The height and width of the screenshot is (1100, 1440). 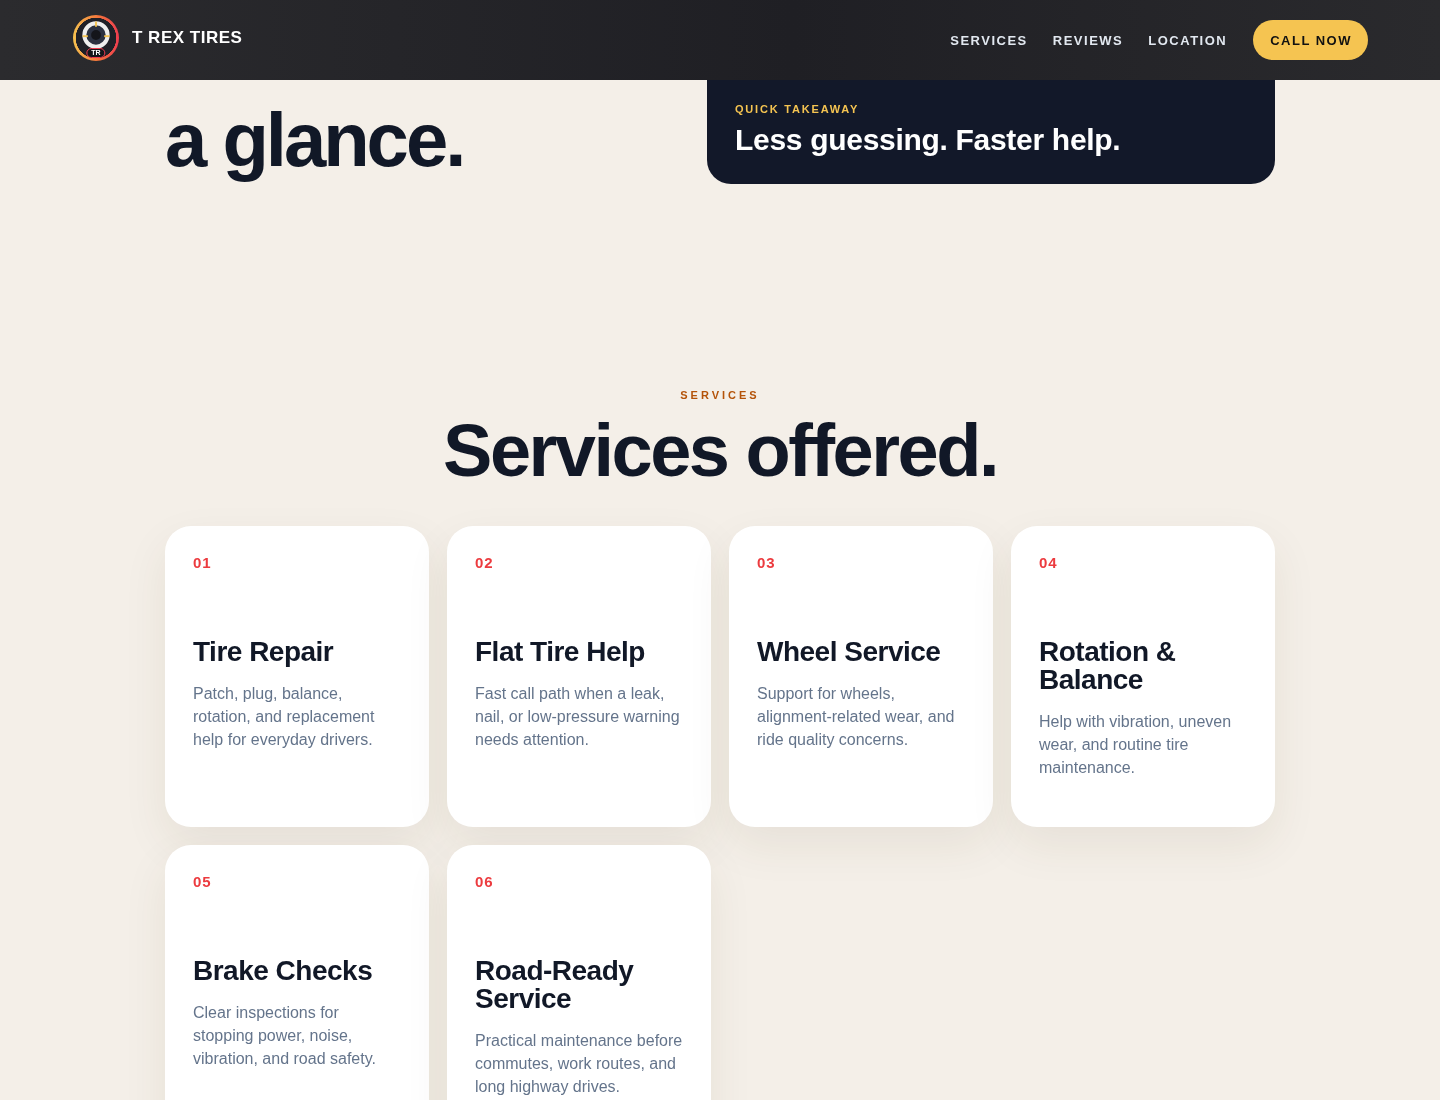 I want to click on service-number: 02, so click(x=484, y=563).